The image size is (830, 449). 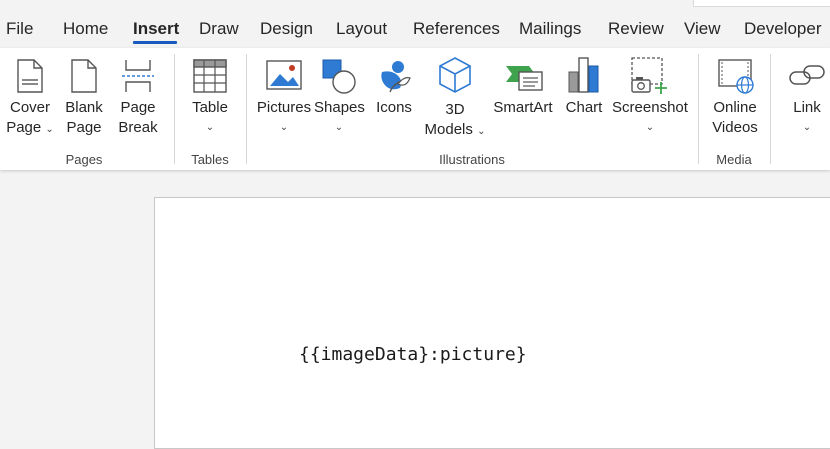 What do you see at coordinates (84, 98) in the screenshot?
I see `blank-page-button: Blank Page` at bounding box center [84, 98].